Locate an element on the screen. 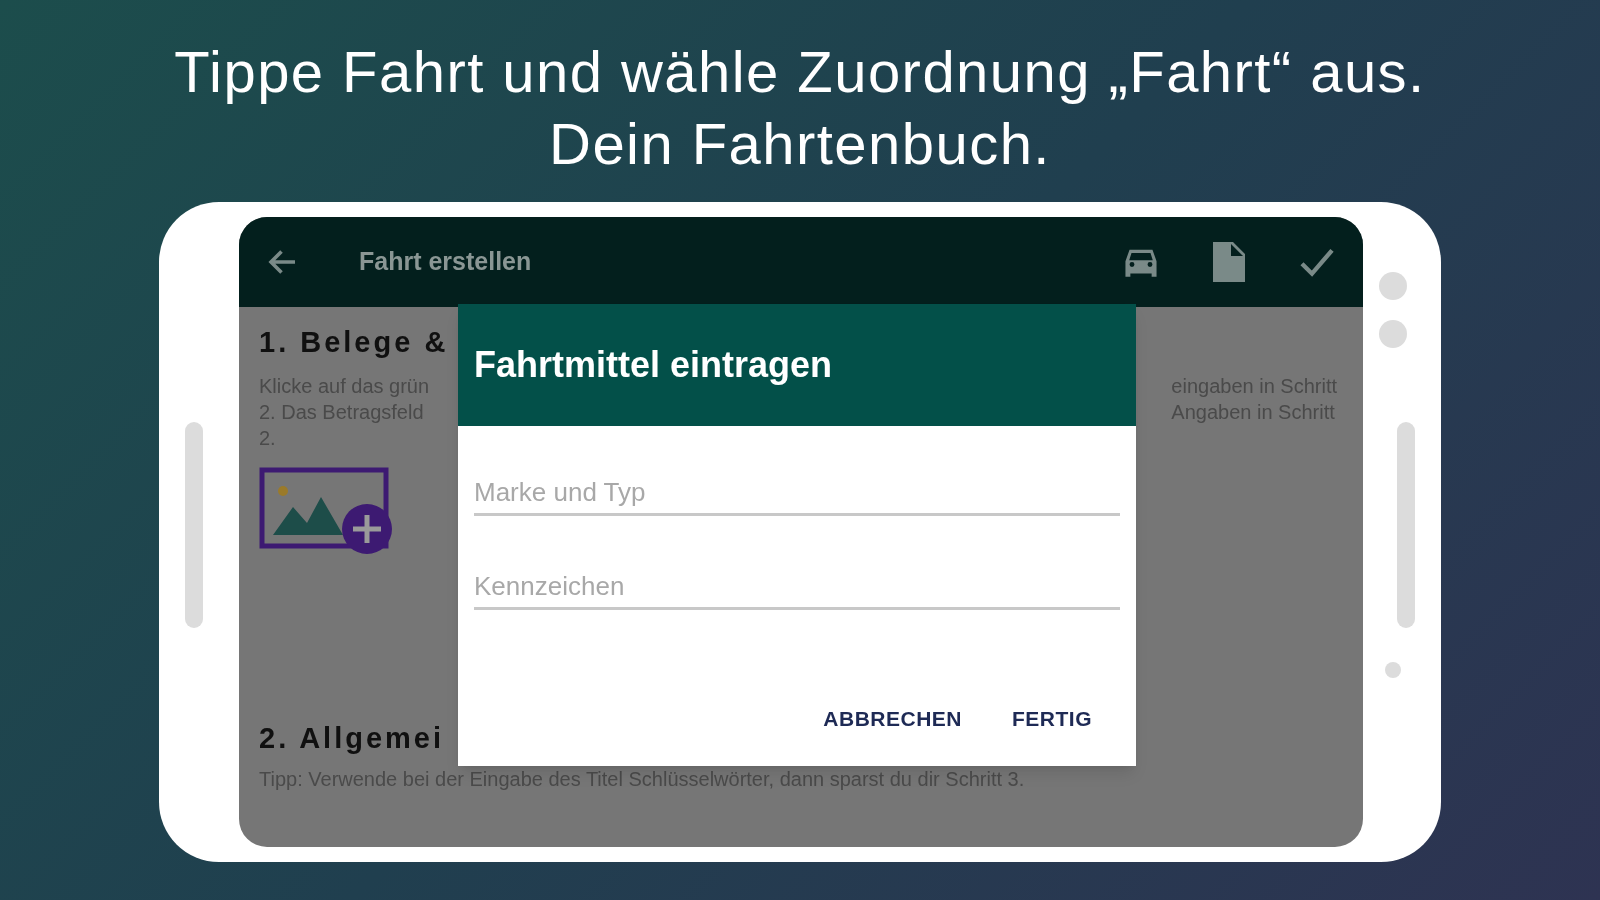 The image size is (1600, 900). app-bar-title: Fahrt erstellen is located at coordinates (445, 262).